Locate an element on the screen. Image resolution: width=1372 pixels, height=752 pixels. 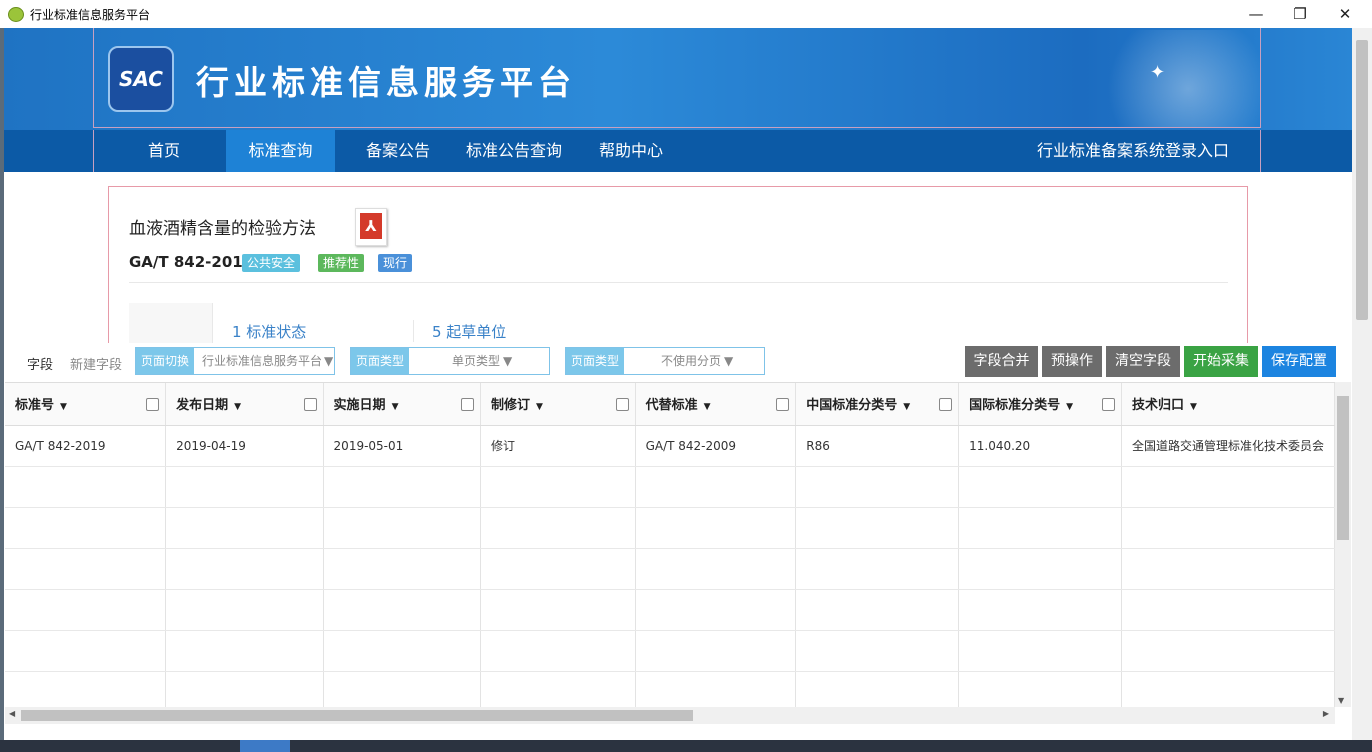
column-header: 中国标准分类号 ▼ is located at coordinates (877, 404).